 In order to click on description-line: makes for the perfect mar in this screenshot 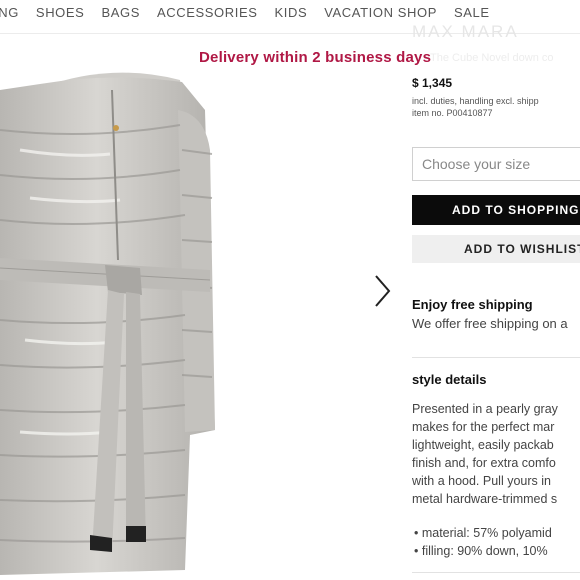, I will do `click(483, 427)`.